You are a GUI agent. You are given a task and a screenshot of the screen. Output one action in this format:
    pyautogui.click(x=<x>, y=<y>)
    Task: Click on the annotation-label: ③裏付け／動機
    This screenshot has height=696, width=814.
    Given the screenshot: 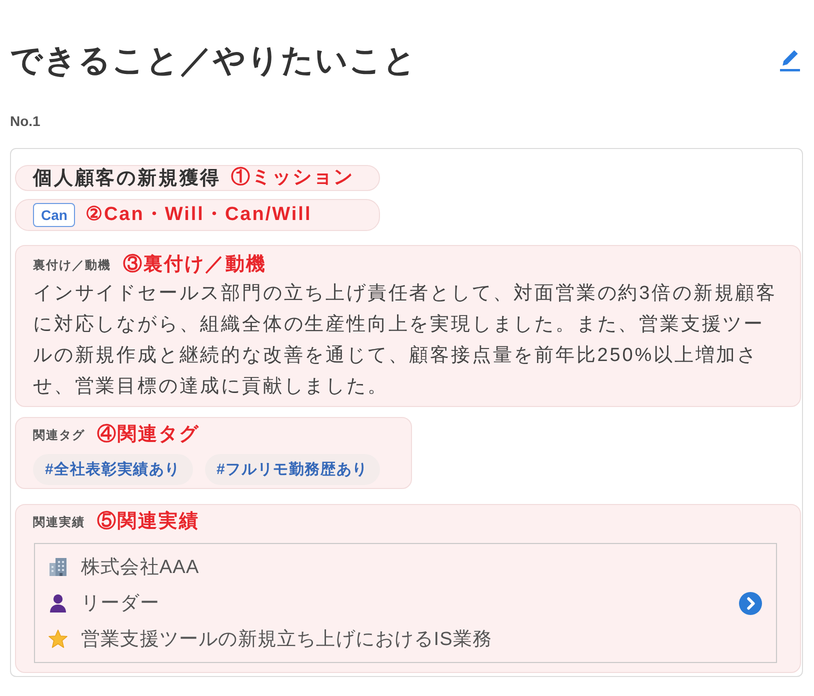 What is the action you would take?
    pyautogui.click(x=194, y=265)
    